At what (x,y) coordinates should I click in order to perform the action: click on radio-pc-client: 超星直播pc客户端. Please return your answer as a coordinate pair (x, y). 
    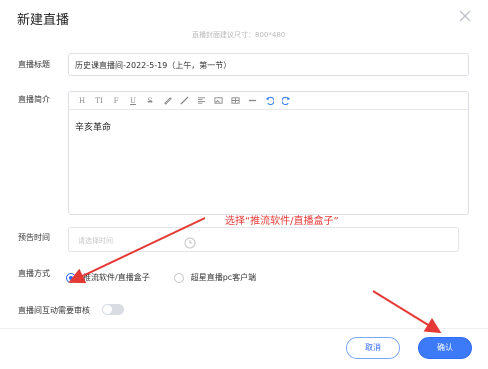
    Looking at the image, I should click on (215, 277).